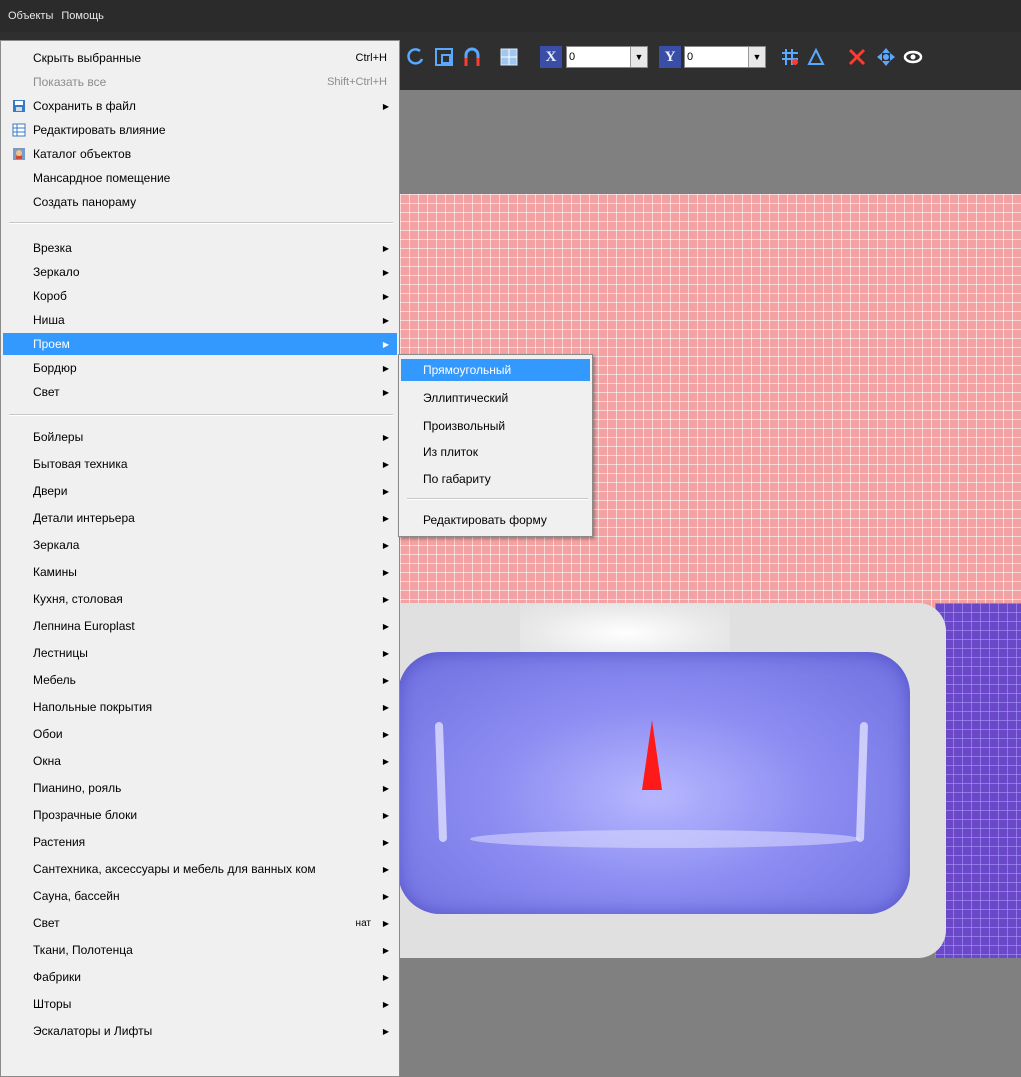 Image resolution: width=1021 pixels, height=1077 pixels. What do you see at coordinates (59, 842) in the screenshot?
I see `menu-item-label: Растения` at bounding box center [59, 842].